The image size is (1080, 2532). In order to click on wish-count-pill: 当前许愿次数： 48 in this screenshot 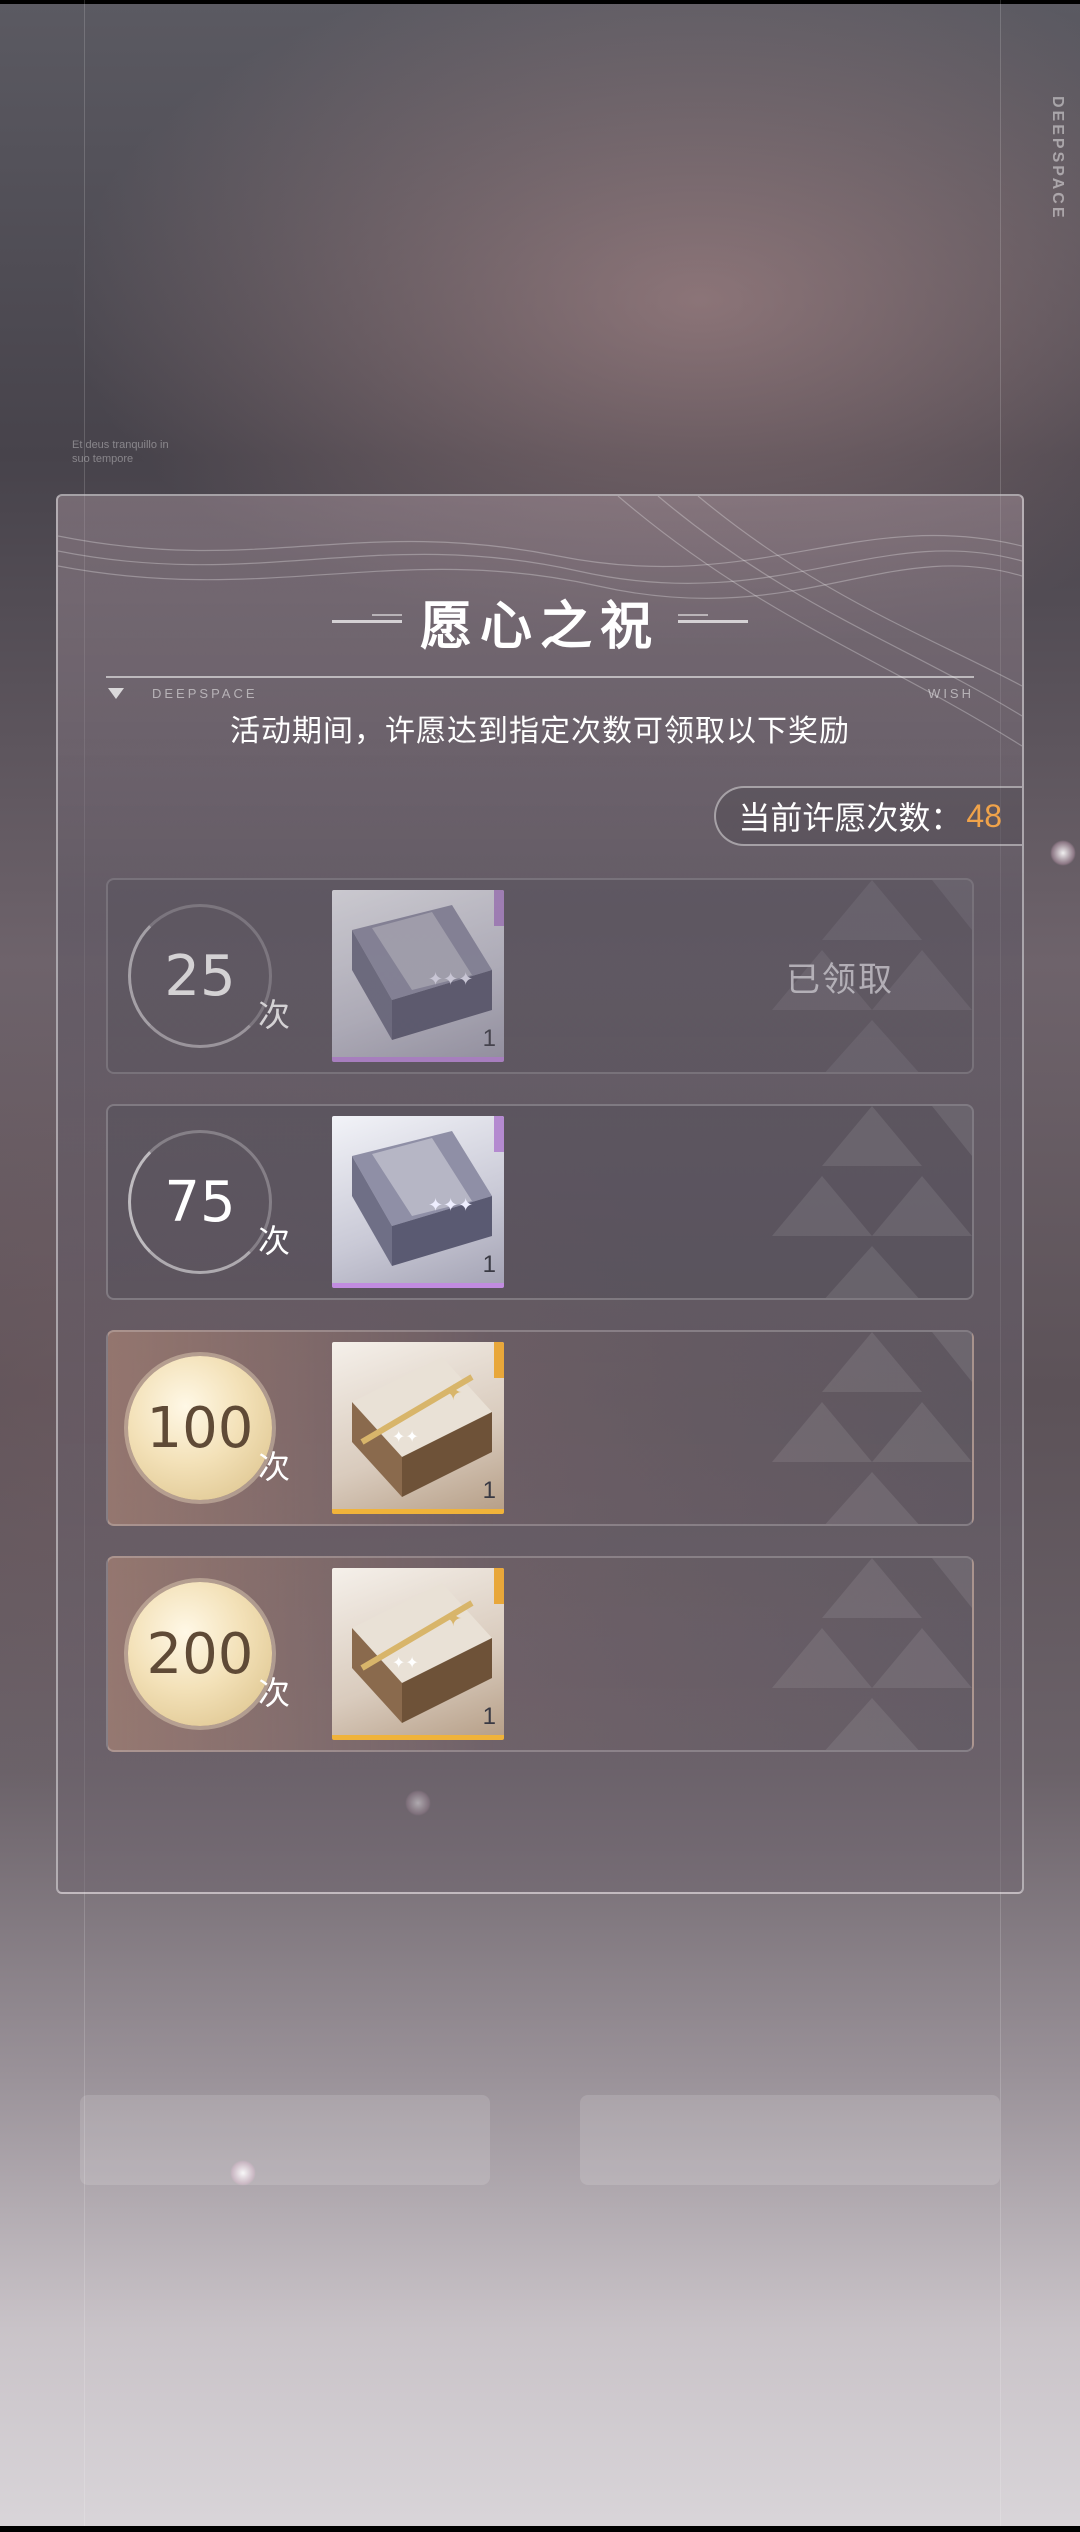, I will do `click(868, 816)`.